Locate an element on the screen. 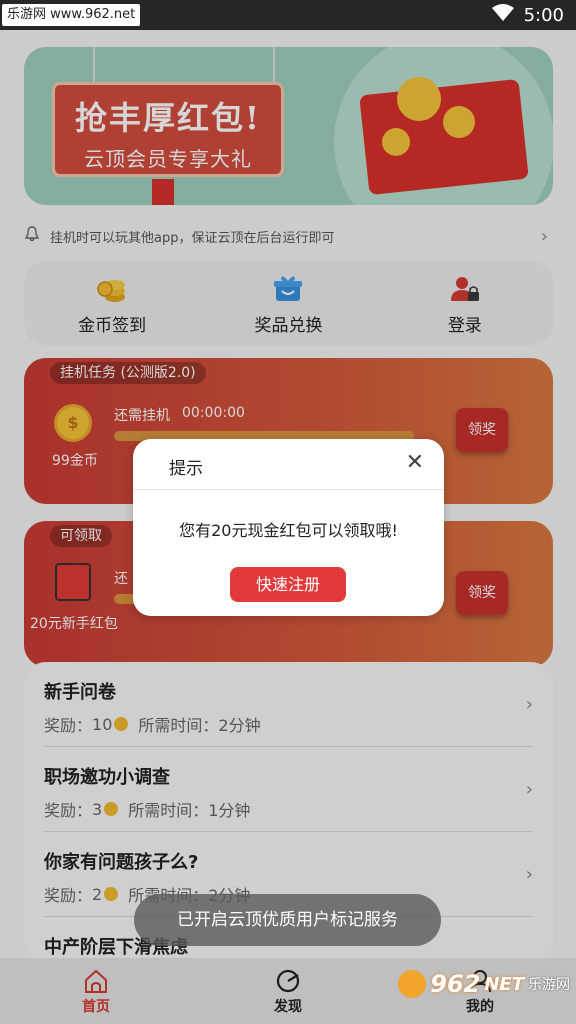 Image resolution: width=576 pixels, height=1024 pixels. quick-register-button: 快速注册 is located at coordinates (288, 584).